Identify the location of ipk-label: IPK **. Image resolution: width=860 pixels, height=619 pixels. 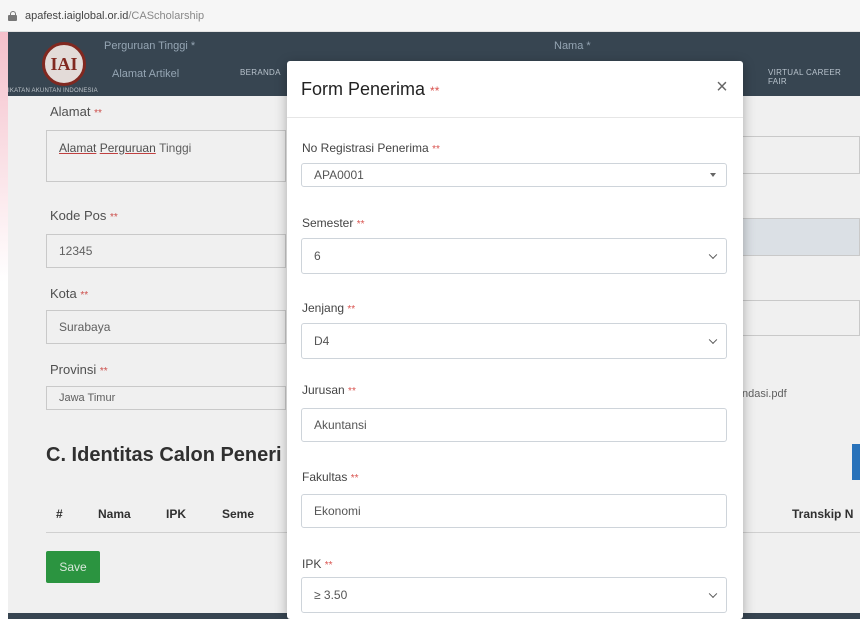
(317, 564).